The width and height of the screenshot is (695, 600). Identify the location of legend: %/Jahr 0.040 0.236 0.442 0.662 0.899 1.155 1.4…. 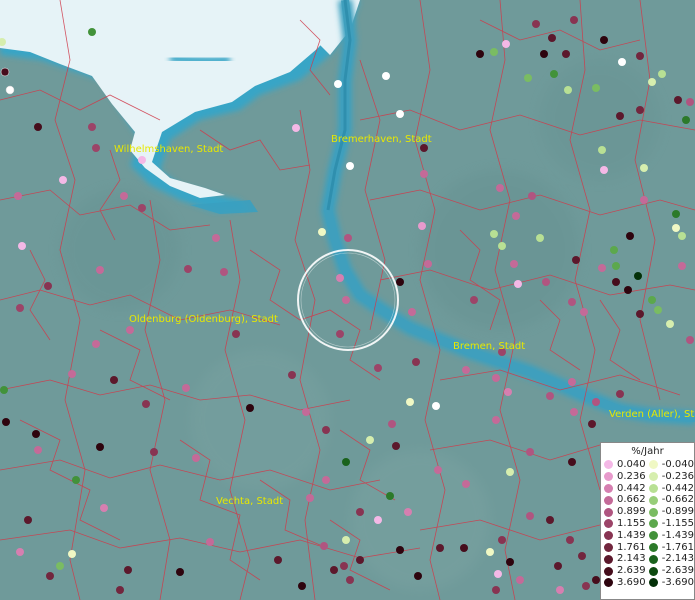
(647, 521).